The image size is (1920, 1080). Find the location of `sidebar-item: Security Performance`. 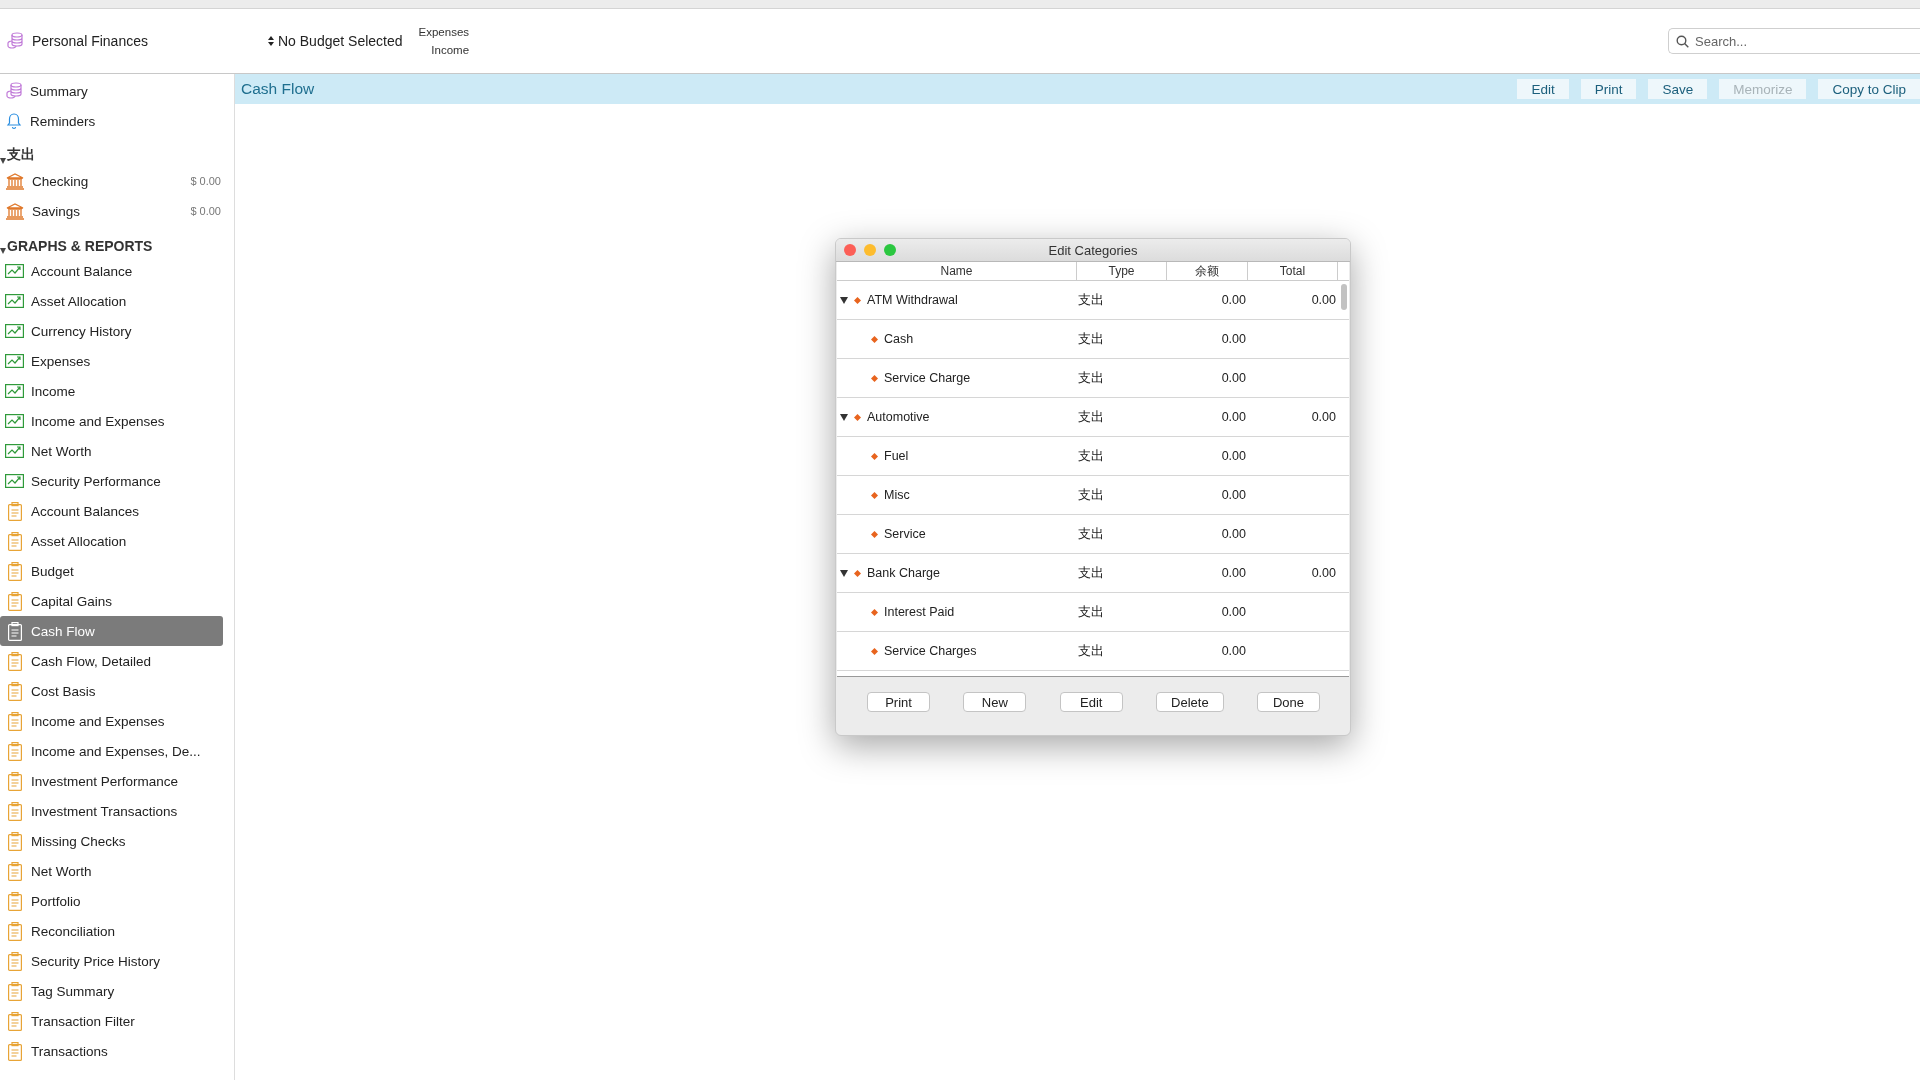

sidebar-item: Security Performance is located at coordinates (111, 481).